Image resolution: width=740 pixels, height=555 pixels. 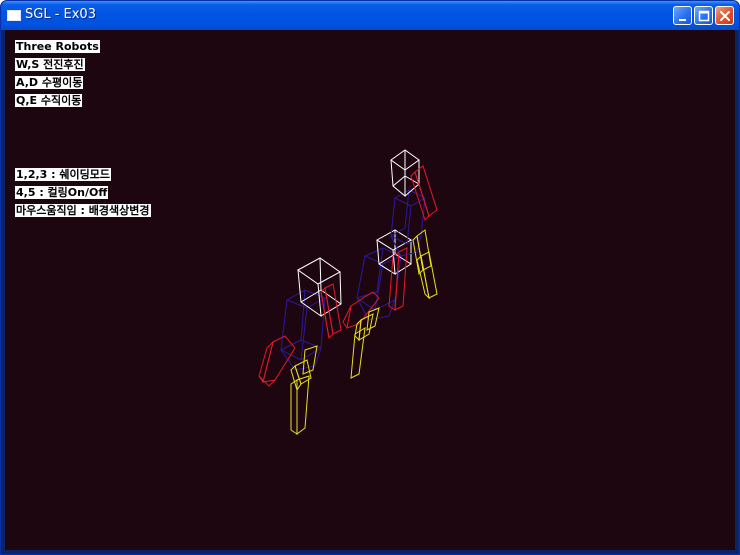 What do you see at coordinates (425, 264) in the screenshot?
I see `robot-3-legs` at bounding box center [425, 264].